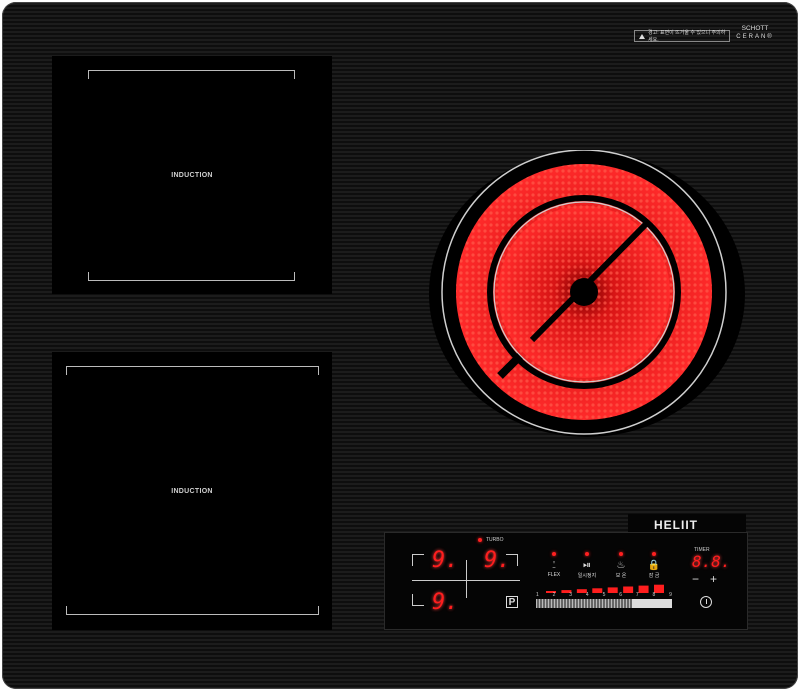 The image size is (800, 691). Describe the element at coordinates (554, 575) in the screenshot. I see `flex-label: FLEX` at that location.